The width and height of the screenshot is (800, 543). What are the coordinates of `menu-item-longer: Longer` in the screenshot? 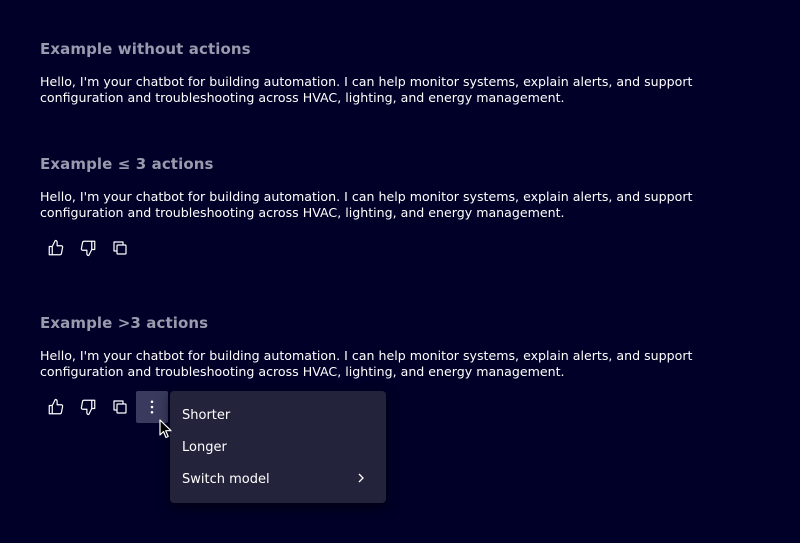 It's located at (278, 447).